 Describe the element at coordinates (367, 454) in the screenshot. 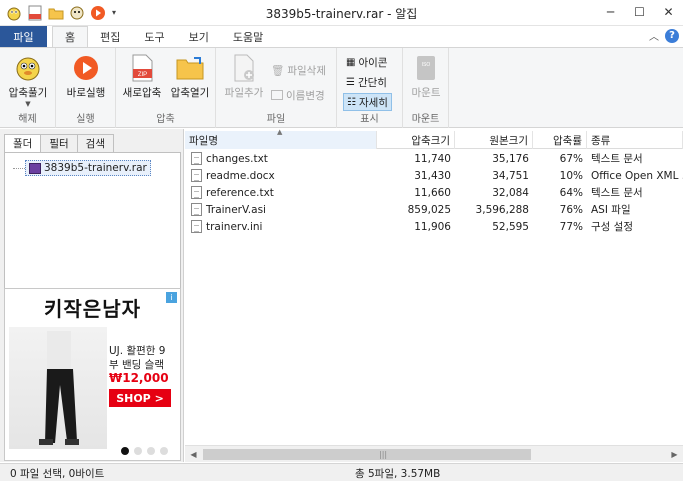

I see `scrollbar-thumb: |||` at that location.